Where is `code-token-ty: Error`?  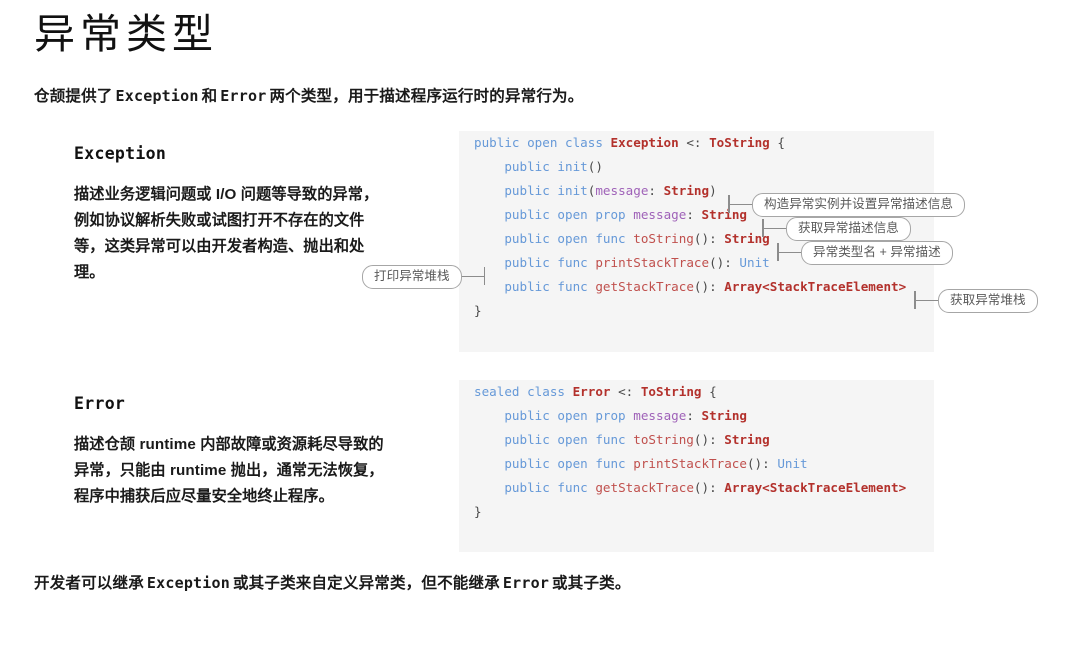 code-token-ty: Error is located at coordinates (591, 391).